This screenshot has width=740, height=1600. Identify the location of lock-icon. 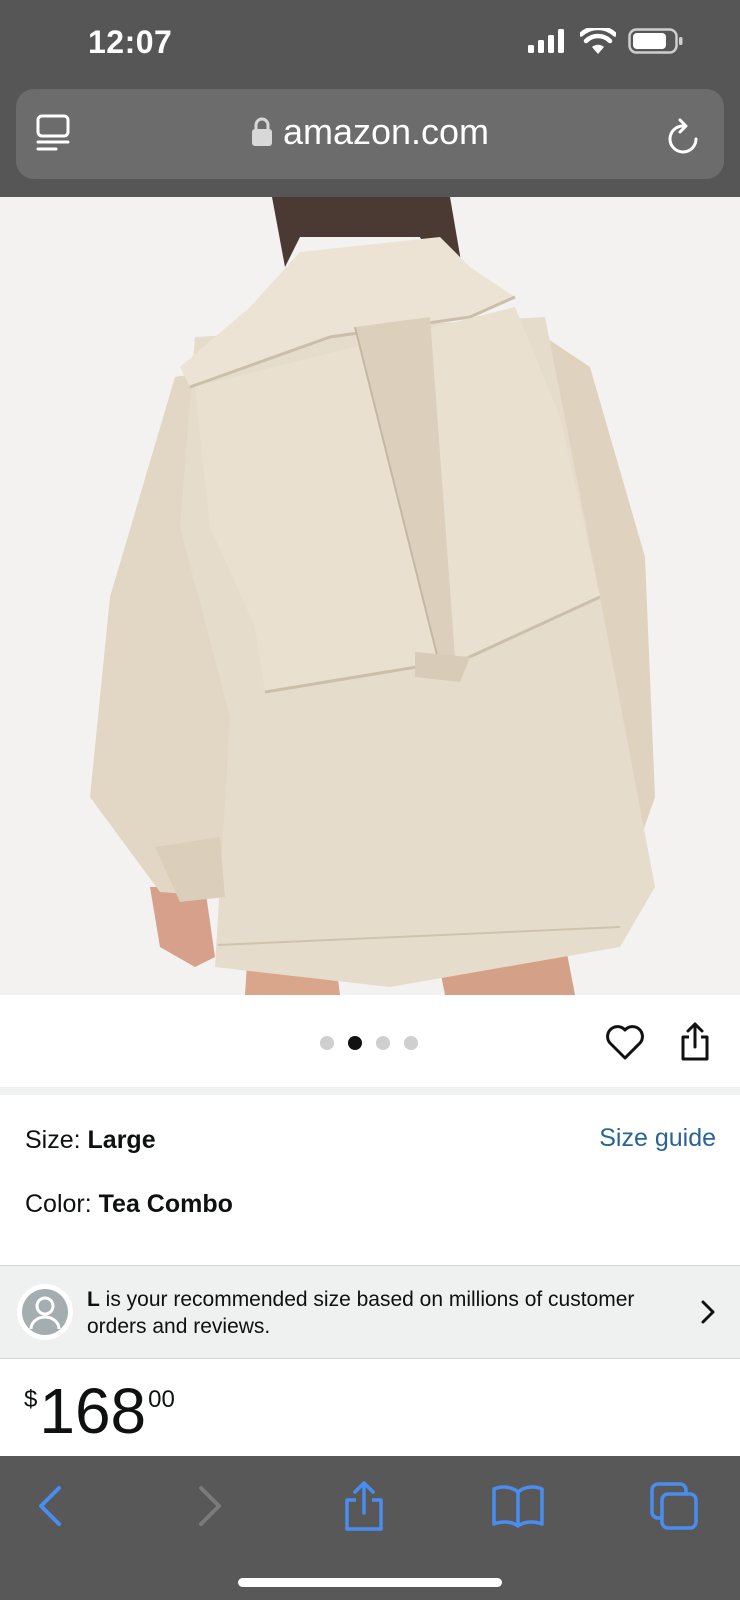
(261, 131).